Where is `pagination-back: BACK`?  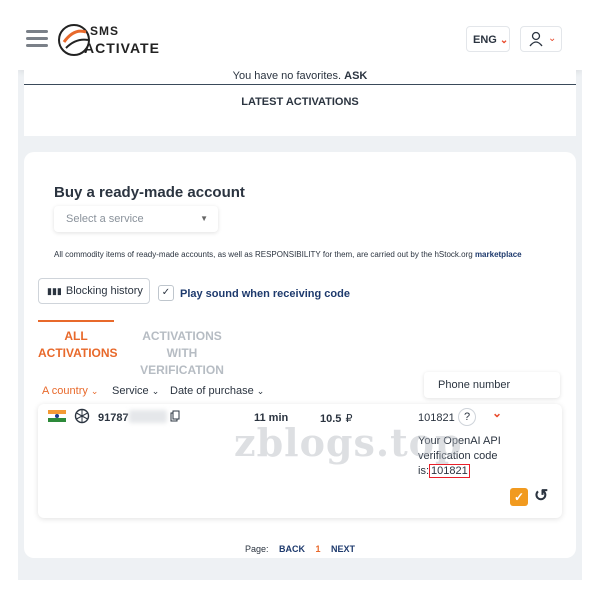
pagination-back: BACK is located at coordinates (292, 549).